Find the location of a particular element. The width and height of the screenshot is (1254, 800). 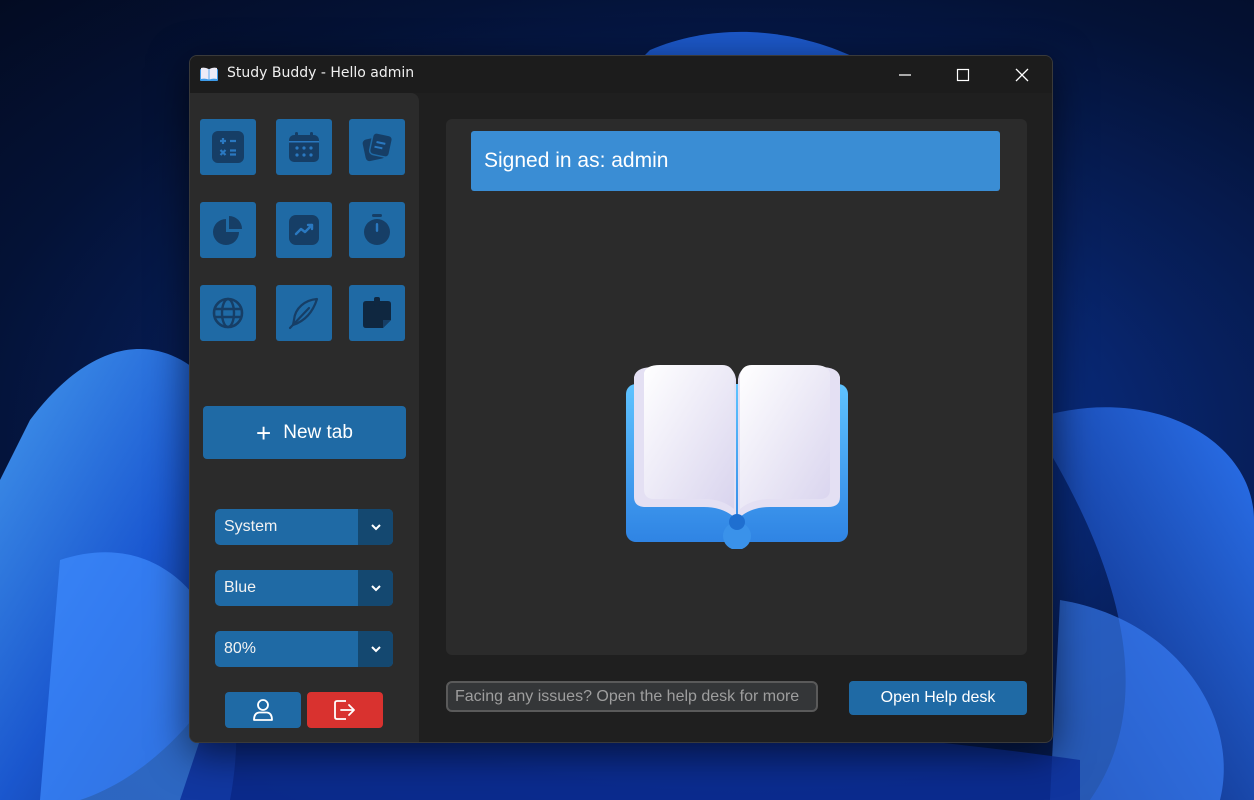

signed-in-banner: Signed in as: admin is located at coordinates (735, 161).